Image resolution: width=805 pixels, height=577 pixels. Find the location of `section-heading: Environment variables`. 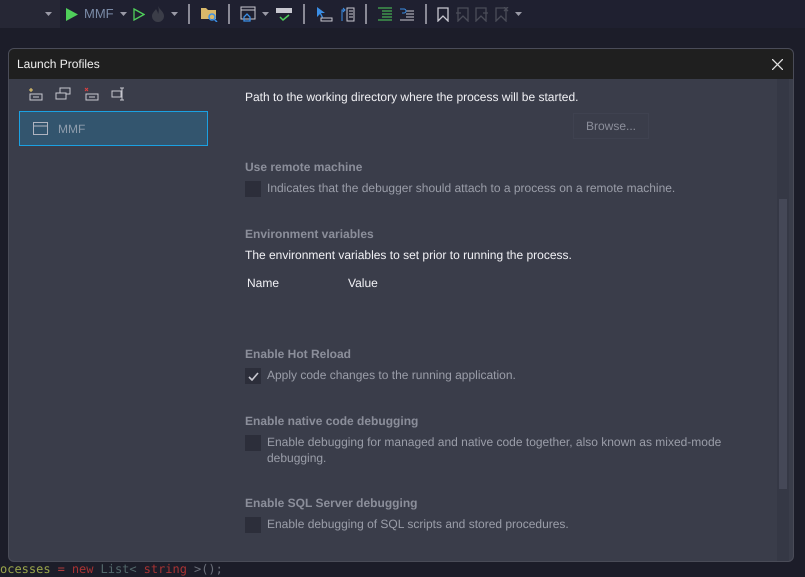

section-heading: Environment variables is located at coordinates (310, 235).